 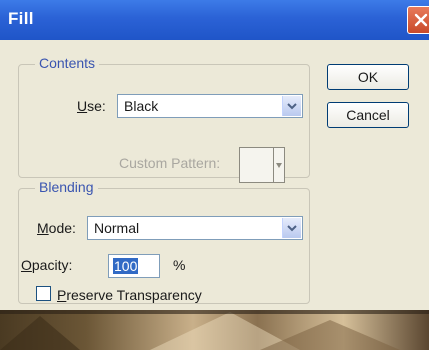 What do you see at coordinates (421, 20) in the screenshot?
I see `close-icon` at bounding box center [421, 20].